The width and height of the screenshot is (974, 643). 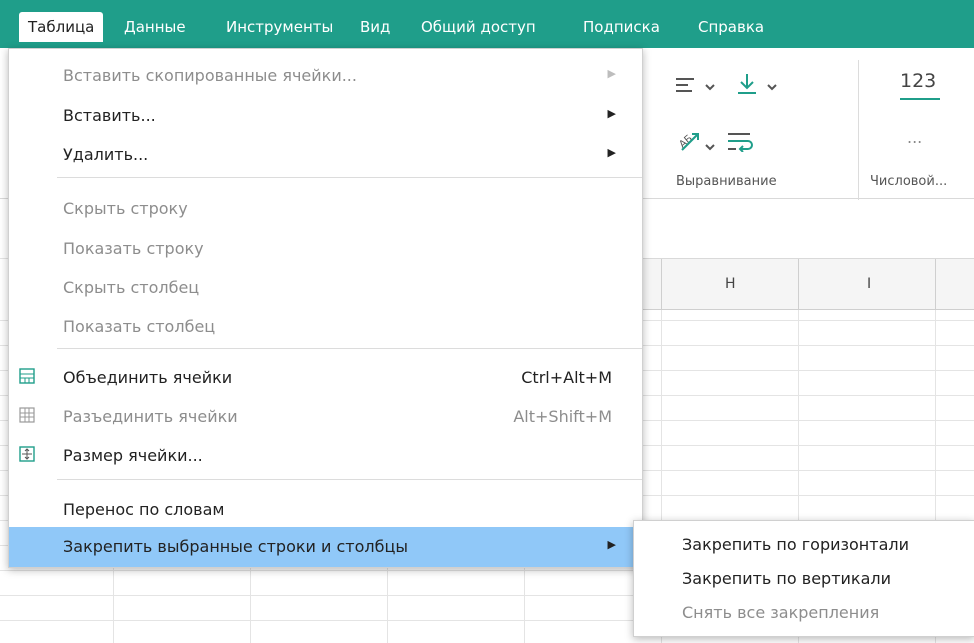 What do you see at coordinates (27, 376) in the screenshot?
I see `merge-cells-icon` at bounding box center [27, 376].